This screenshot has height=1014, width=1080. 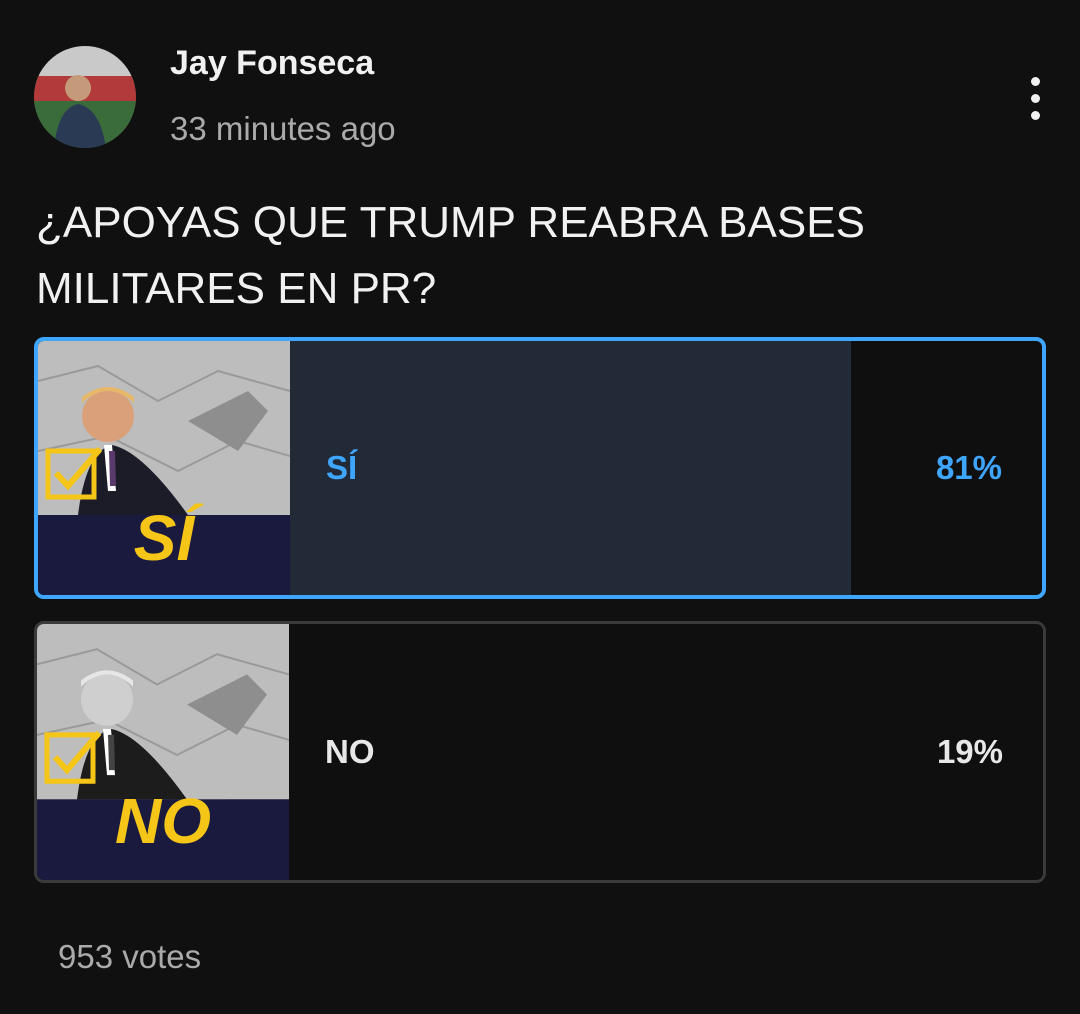 What do you see at coordinates (1035, 98) in the screenshot?
I see `more-options-button` at bounding box center [1035, 98].